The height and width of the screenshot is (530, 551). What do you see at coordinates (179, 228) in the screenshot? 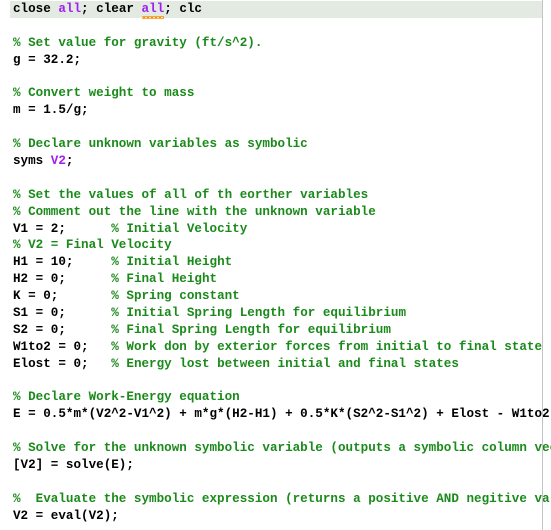
I see `code-token-comment: % Initial Velocity` at bounding box center [179, 228].